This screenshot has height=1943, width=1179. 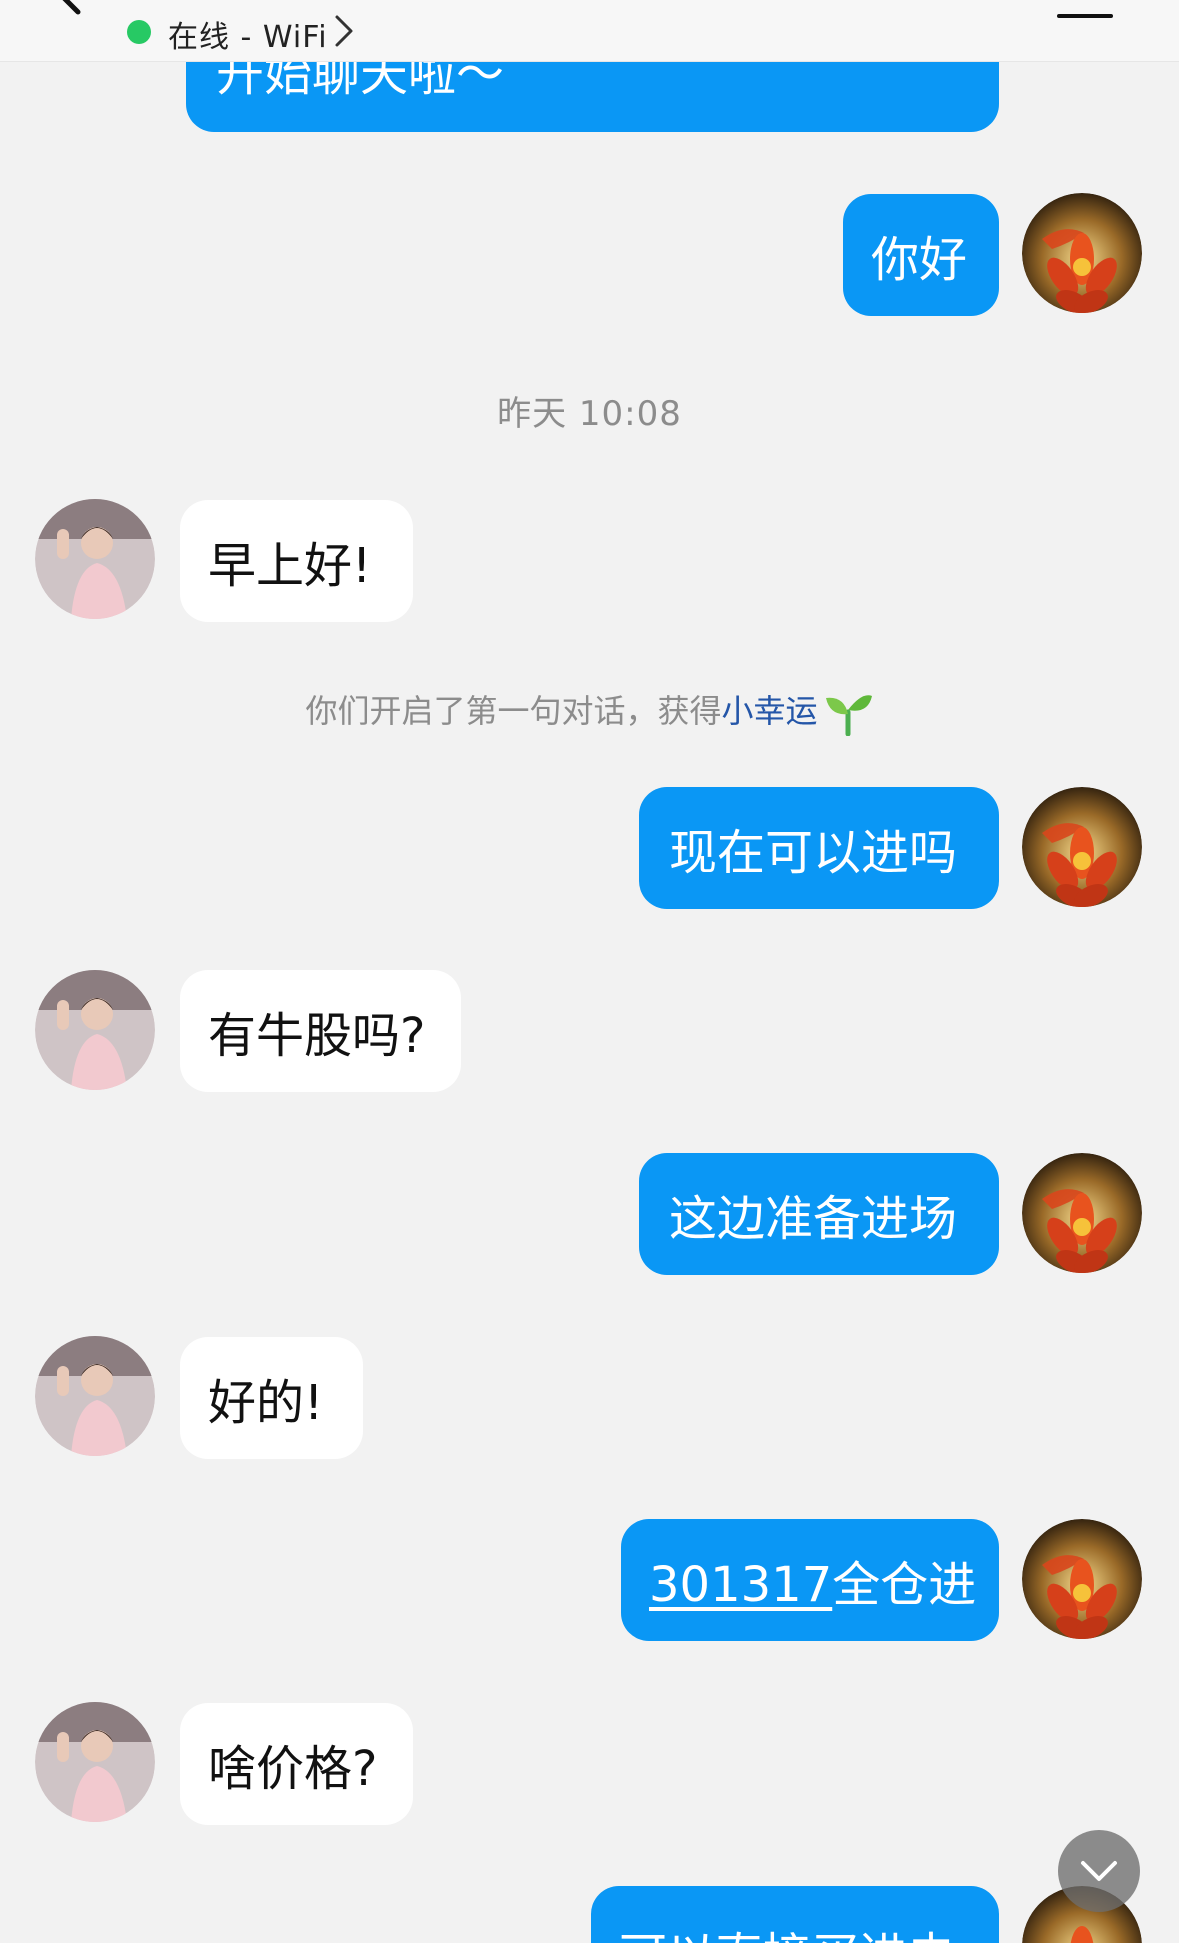 What do you see at coordinates (795, 1914) in the screenshot?
I see `message-bubble-outgoing: 可以直接买进去` at bounding box center [795, 1914].